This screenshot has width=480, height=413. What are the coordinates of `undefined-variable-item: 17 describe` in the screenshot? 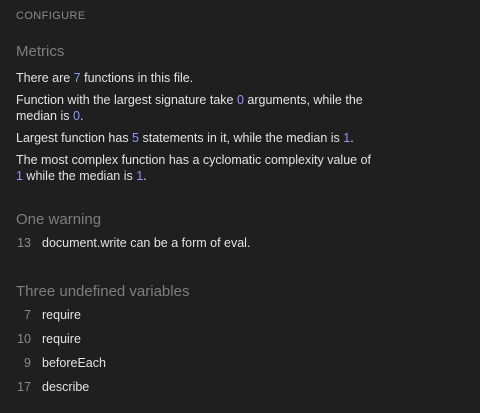 It's located at (240, 387).